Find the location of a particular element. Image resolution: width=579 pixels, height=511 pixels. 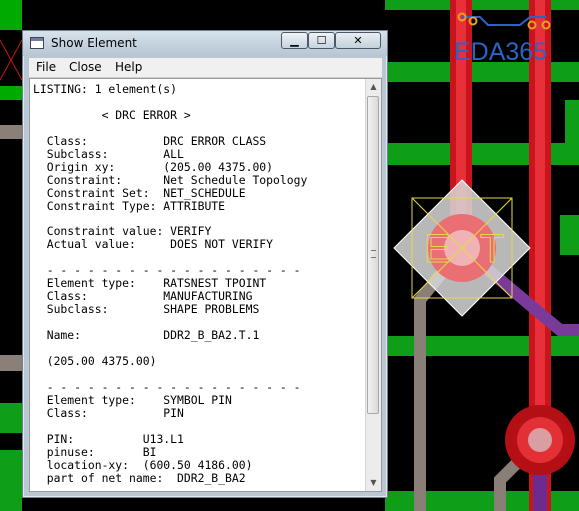

minimize-button: ▁ is located at coordinates (294, 40).